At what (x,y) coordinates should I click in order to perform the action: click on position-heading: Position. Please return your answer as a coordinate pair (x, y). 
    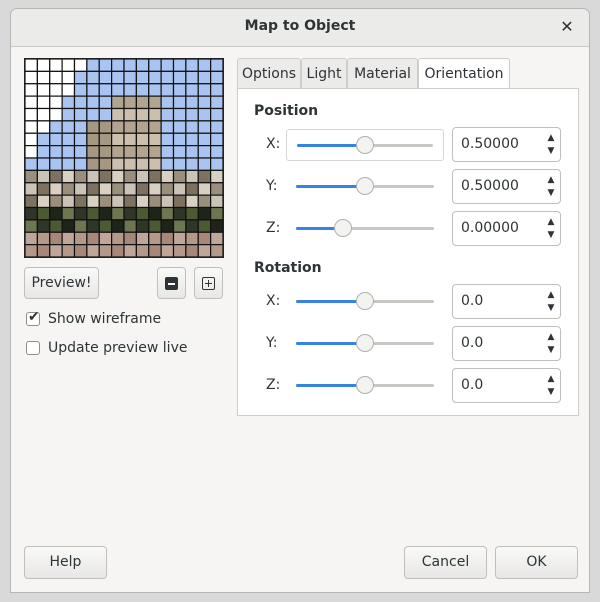
    Looking at the image, I should click on (286, 111).